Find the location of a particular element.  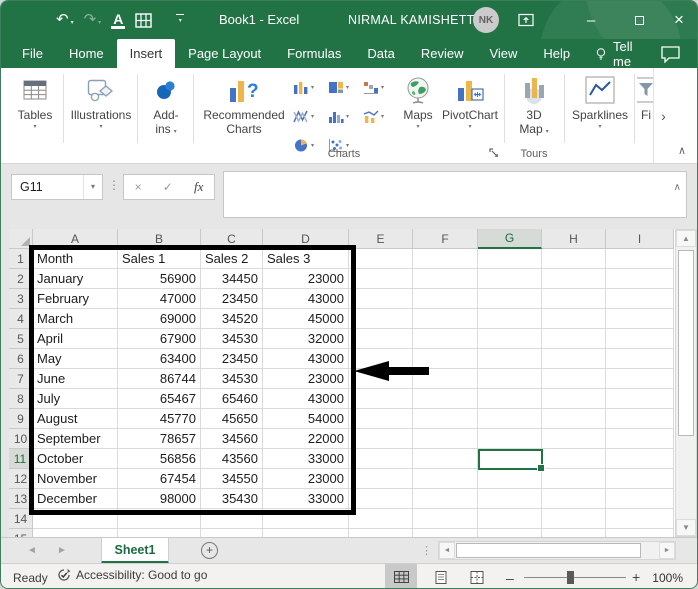

scroll-left-icon: ◄ is located at coordinates (447, 550).